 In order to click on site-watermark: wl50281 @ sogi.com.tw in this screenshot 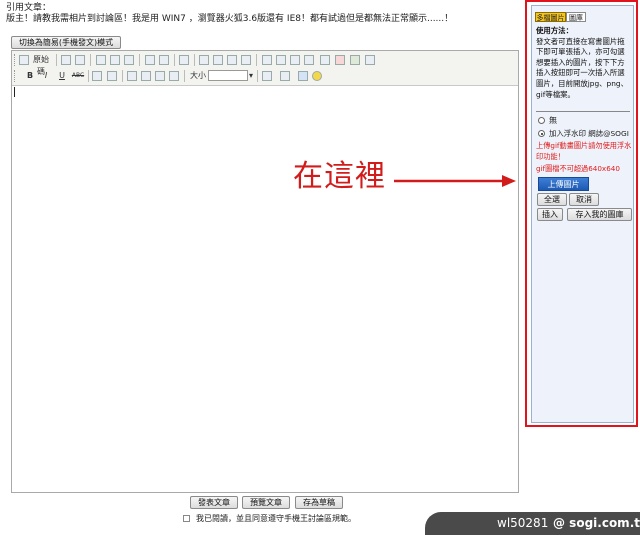, I will do `click(532, 523)`.